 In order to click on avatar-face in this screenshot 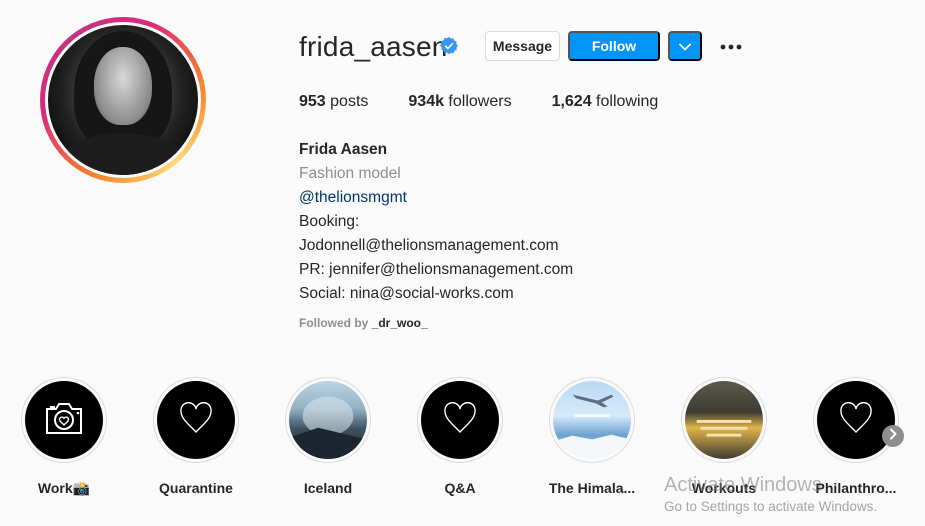, I will do `click(123, 86)`.